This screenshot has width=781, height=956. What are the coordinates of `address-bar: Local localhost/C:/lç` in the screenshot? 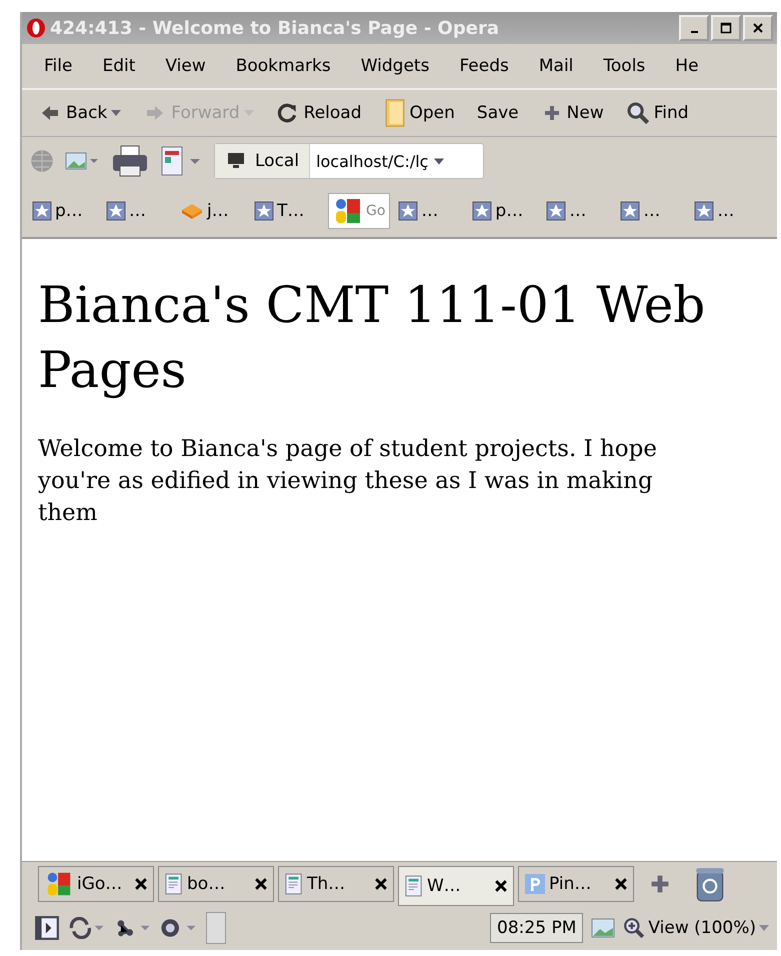 It's located at (349, 161).